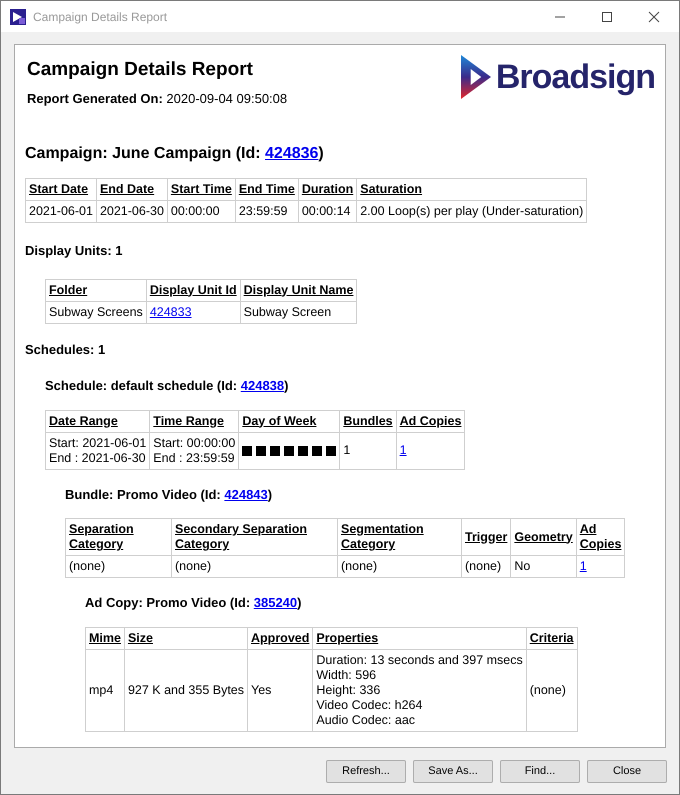 The height and width of the screenshot is (795, 680). Describe the element at coordinates (298, 312) in the screenshot. I see `table-cell: Subway Screen` at that location.